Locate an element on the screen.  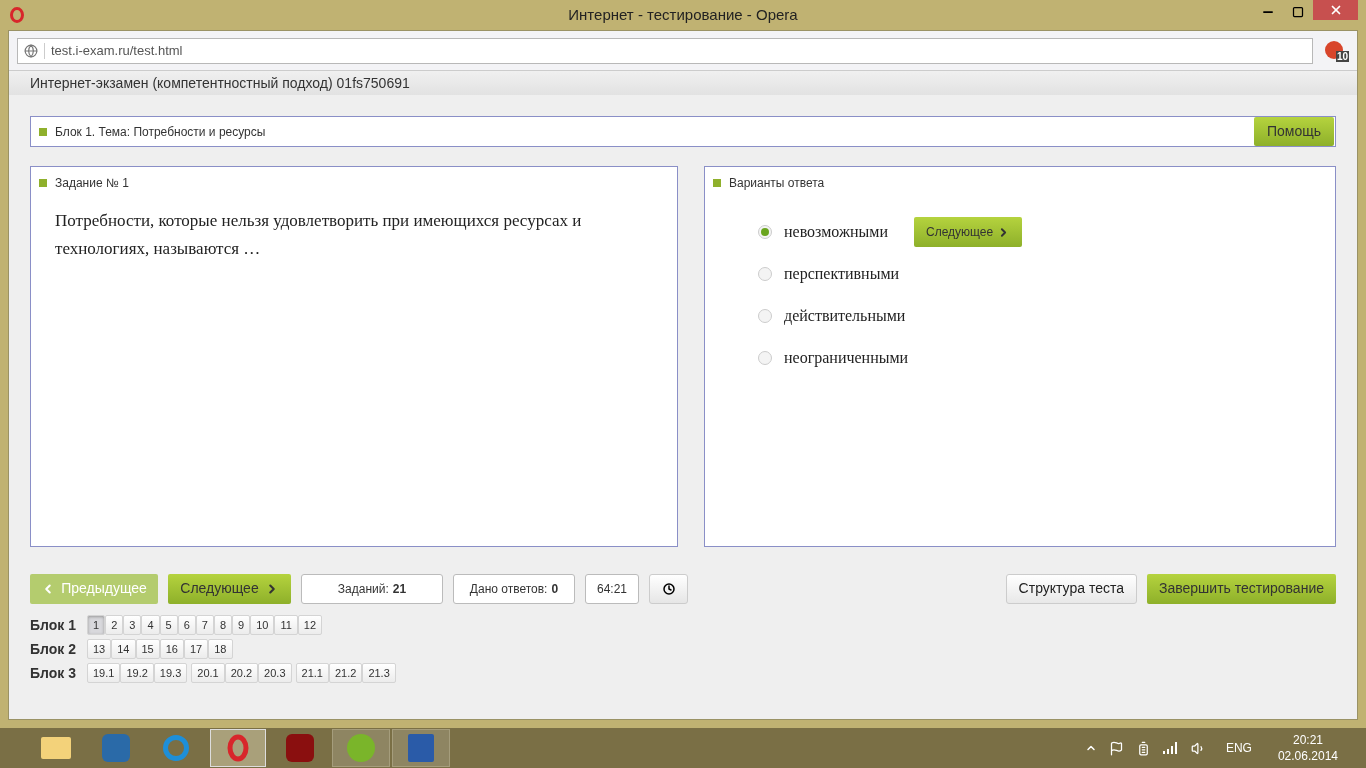
answered-label: Дано ответов: is located at coordinates (508, 589).